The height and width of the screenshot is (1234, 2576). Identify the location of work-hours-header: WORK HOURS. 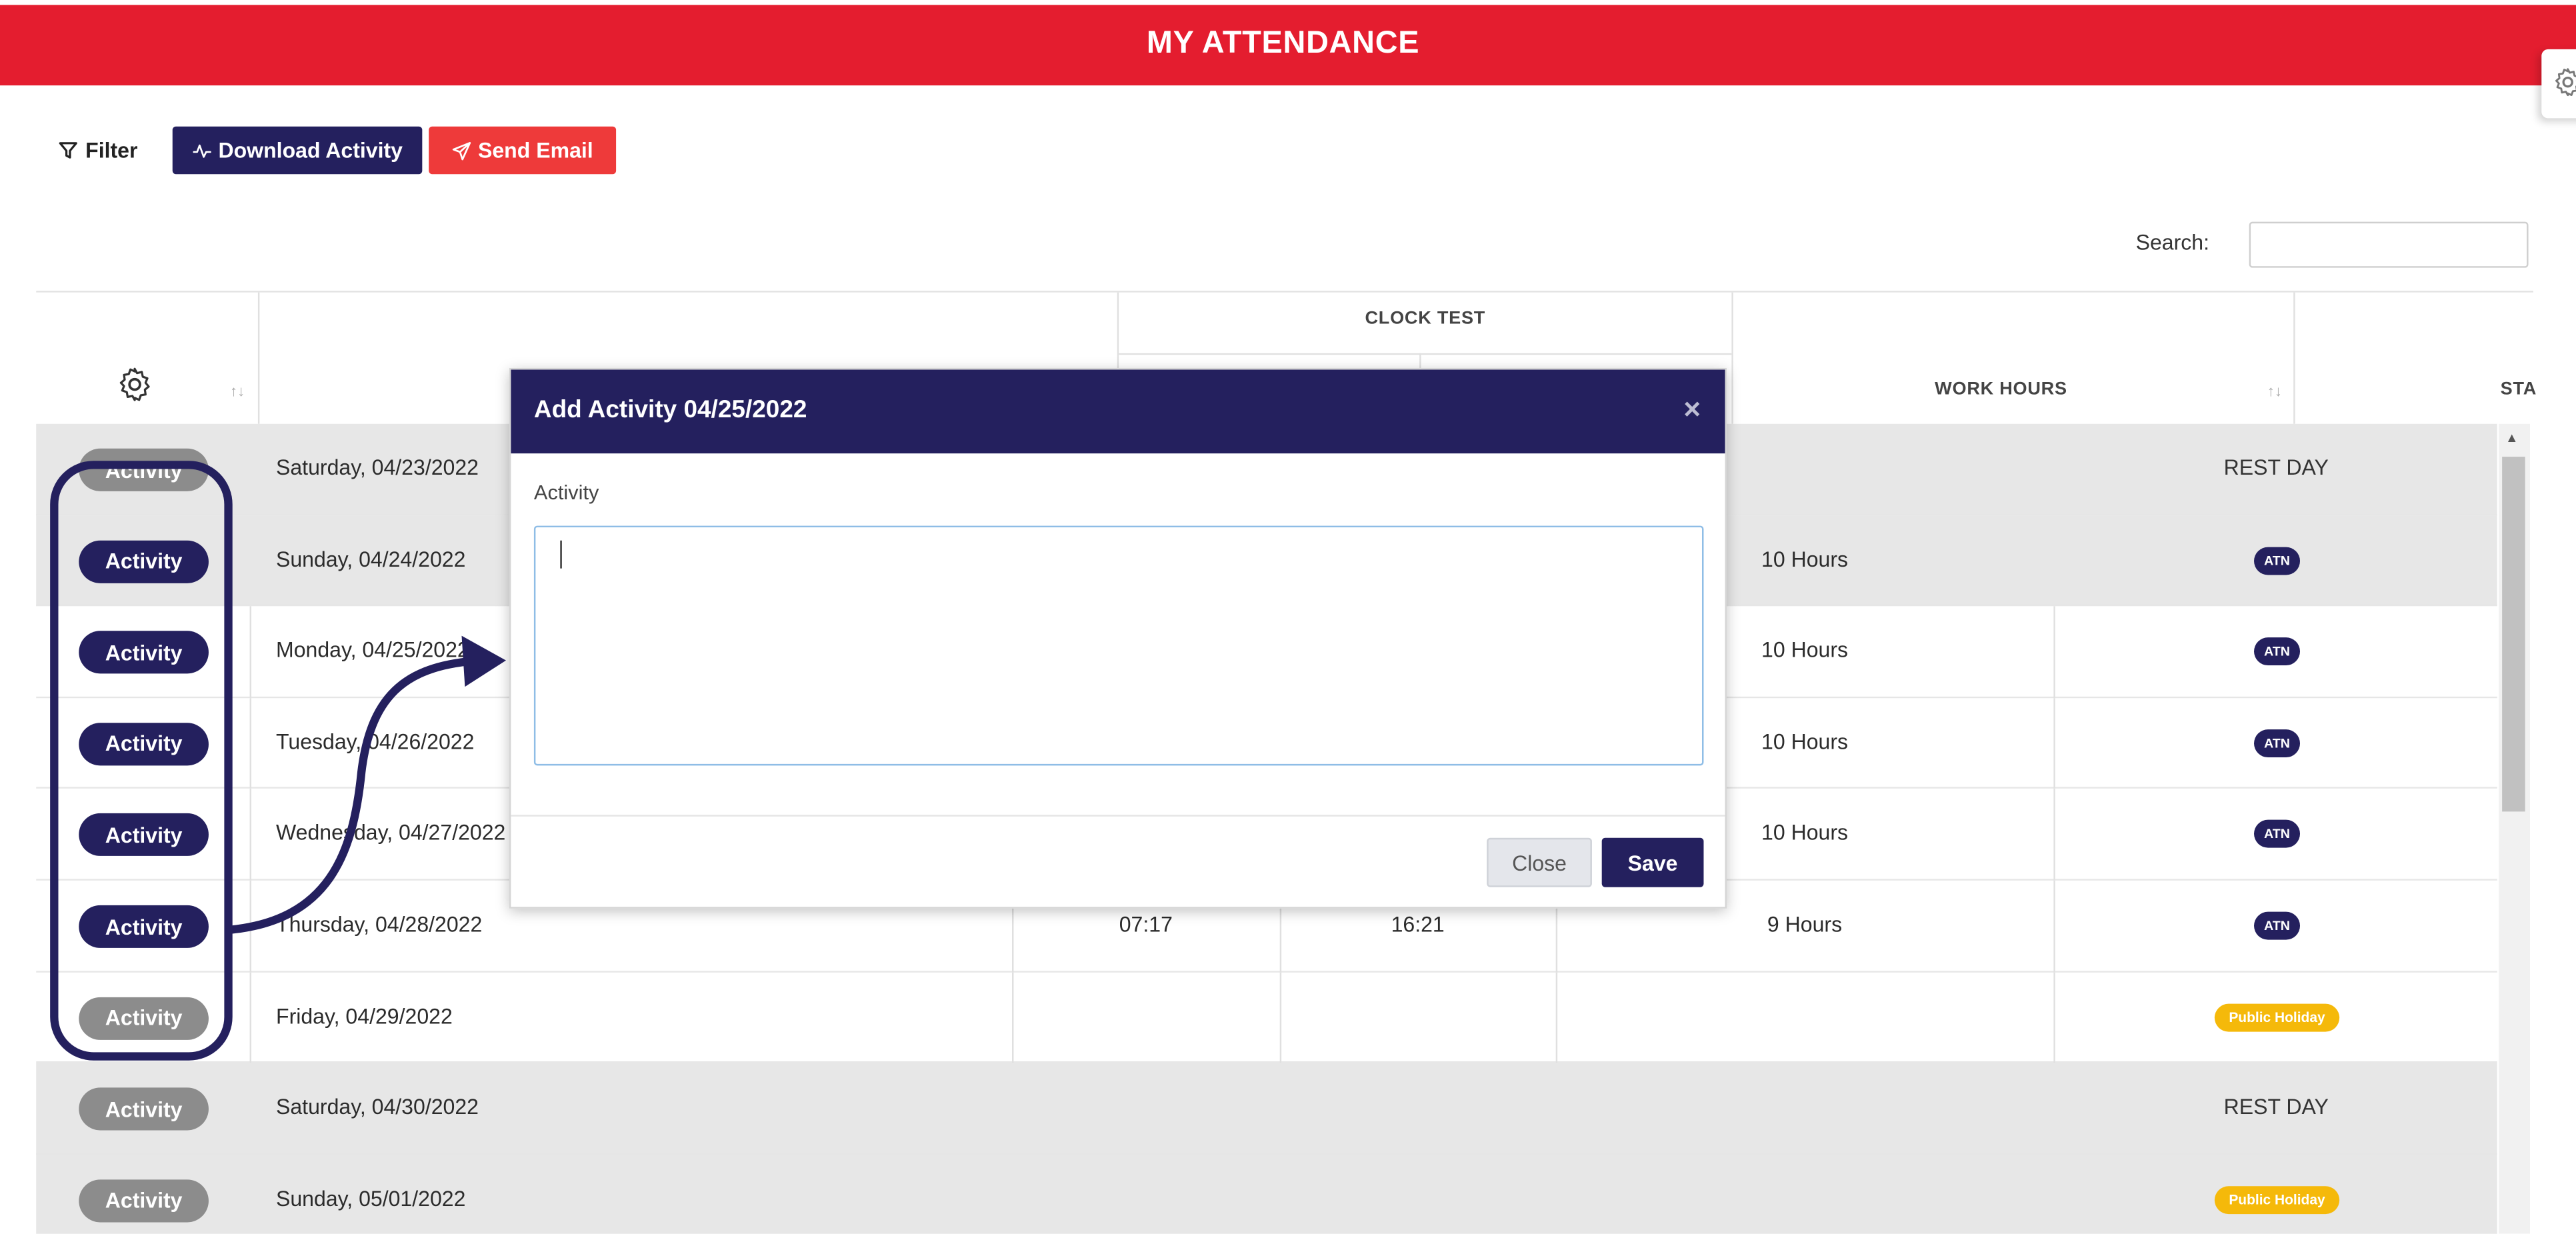
(2001, 389).